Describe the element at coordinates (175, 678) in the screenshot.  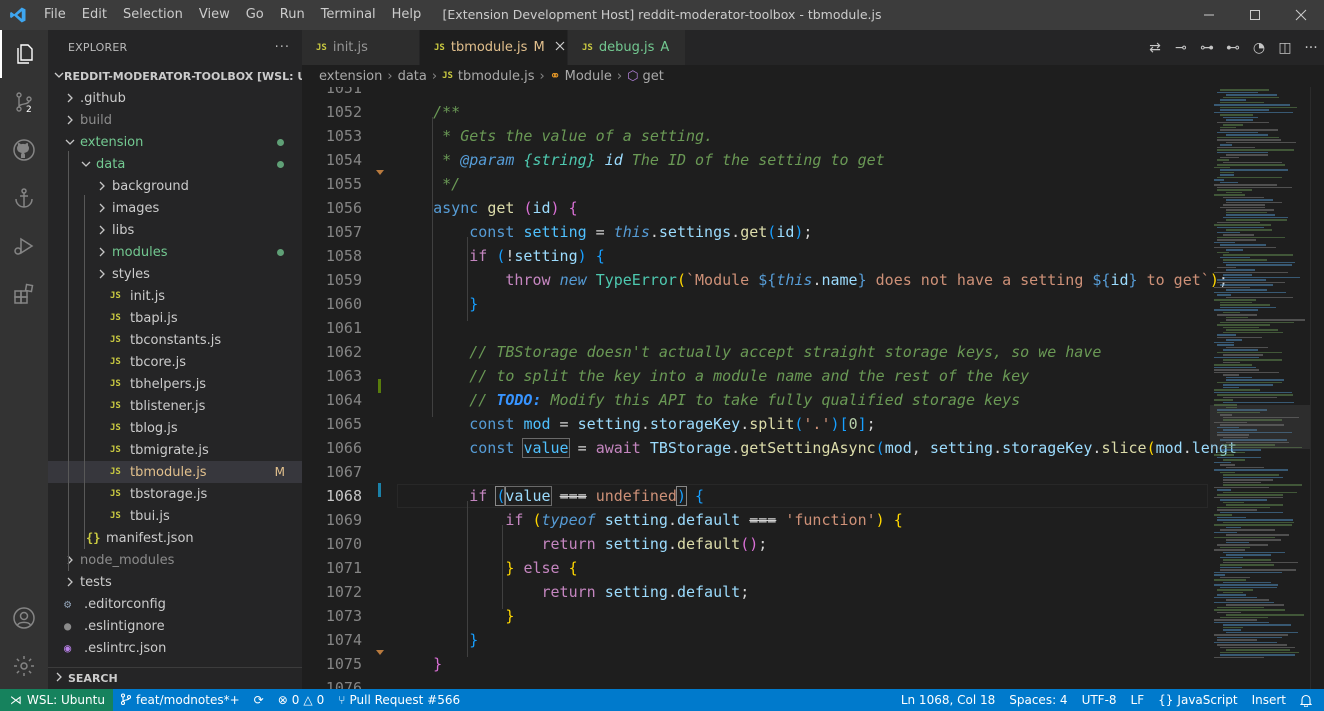
I see `search-section-header: SEARCH` at that location.